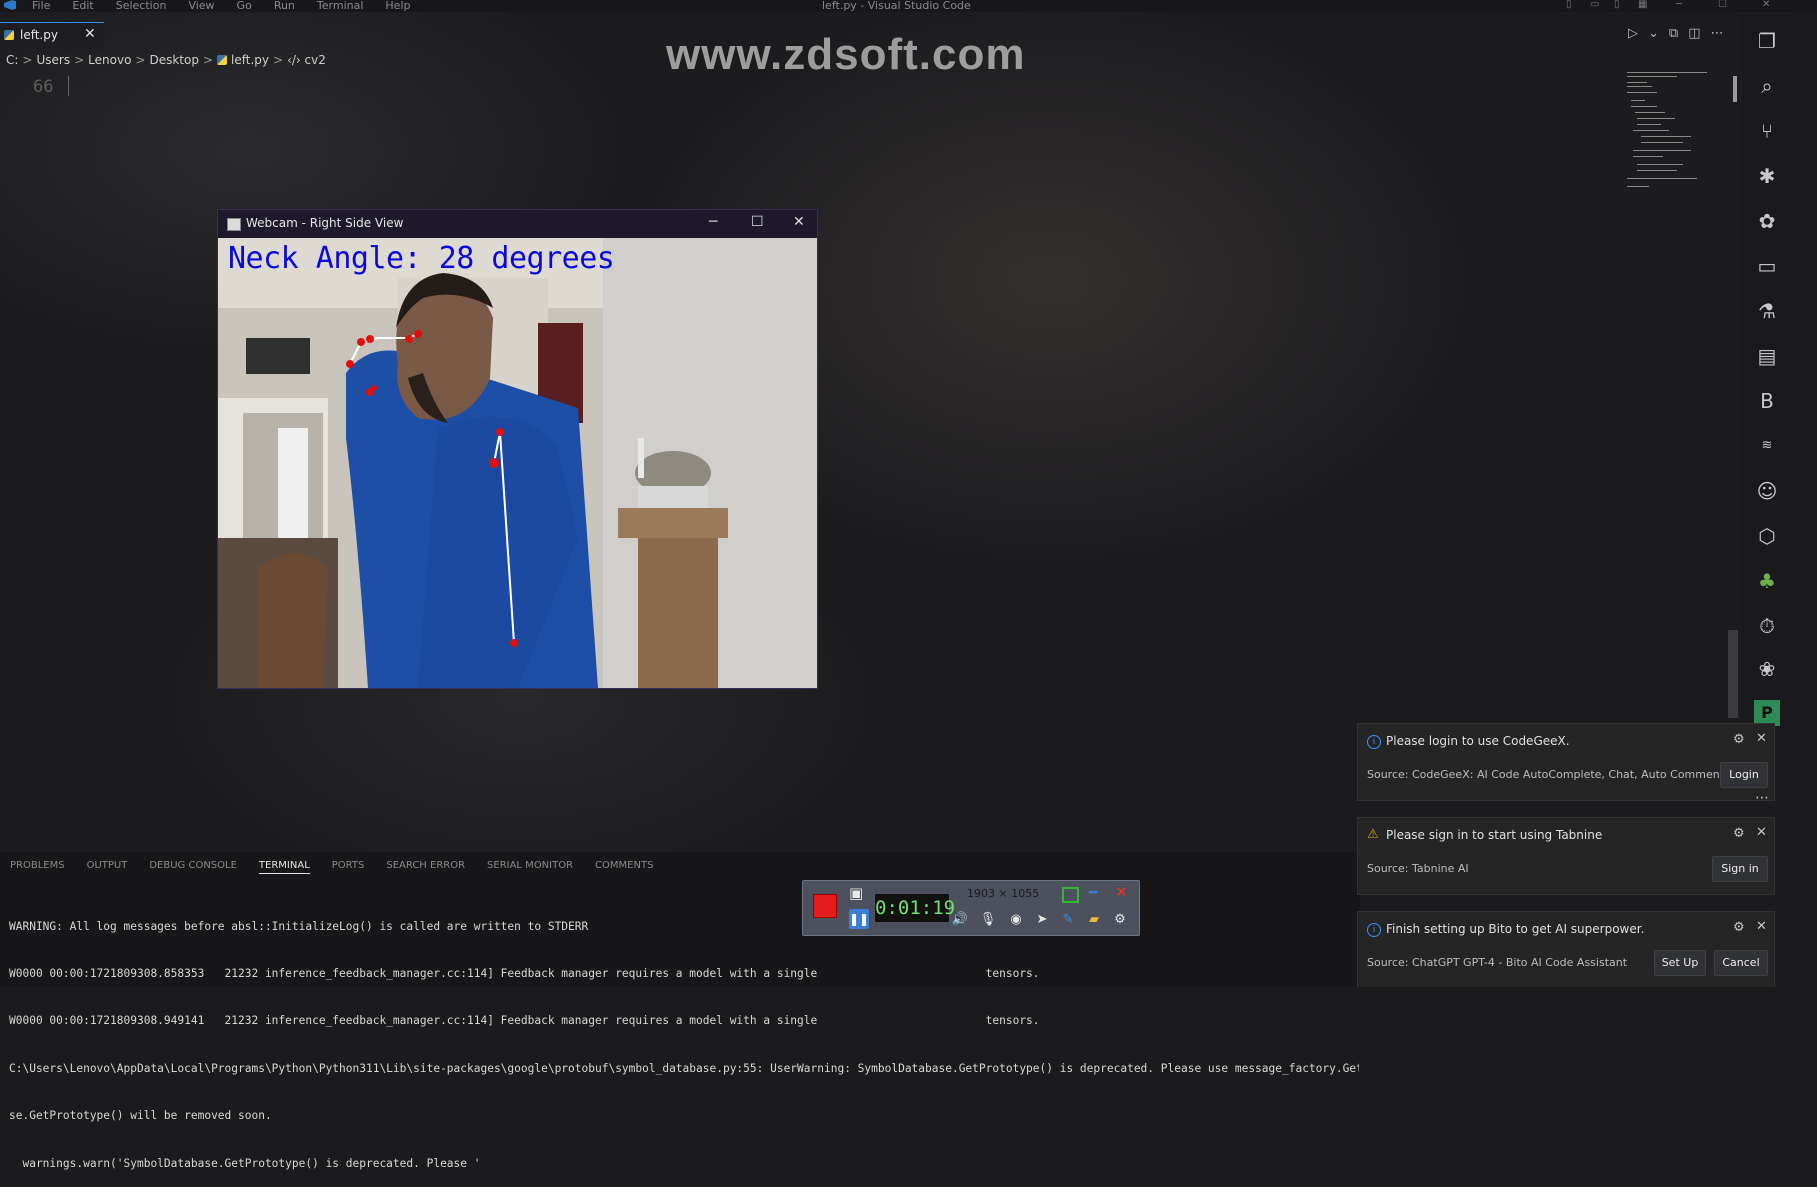 The width and height of the screenshot is (1817, 1187). What do you see at coordinates (1767, 311) in the screenshot?
I see `testing-icon: ⚗` at bounding box center [1767, 311].